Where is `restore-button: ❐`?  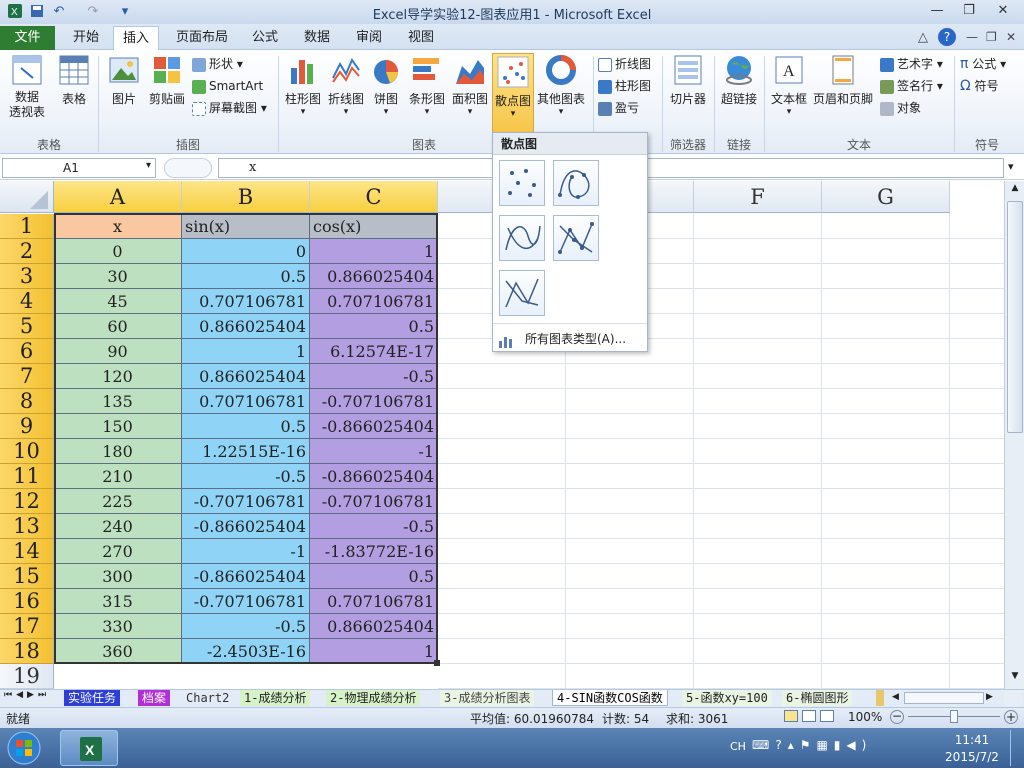 restore-button: ❐ is located at coordinates (969, 11).